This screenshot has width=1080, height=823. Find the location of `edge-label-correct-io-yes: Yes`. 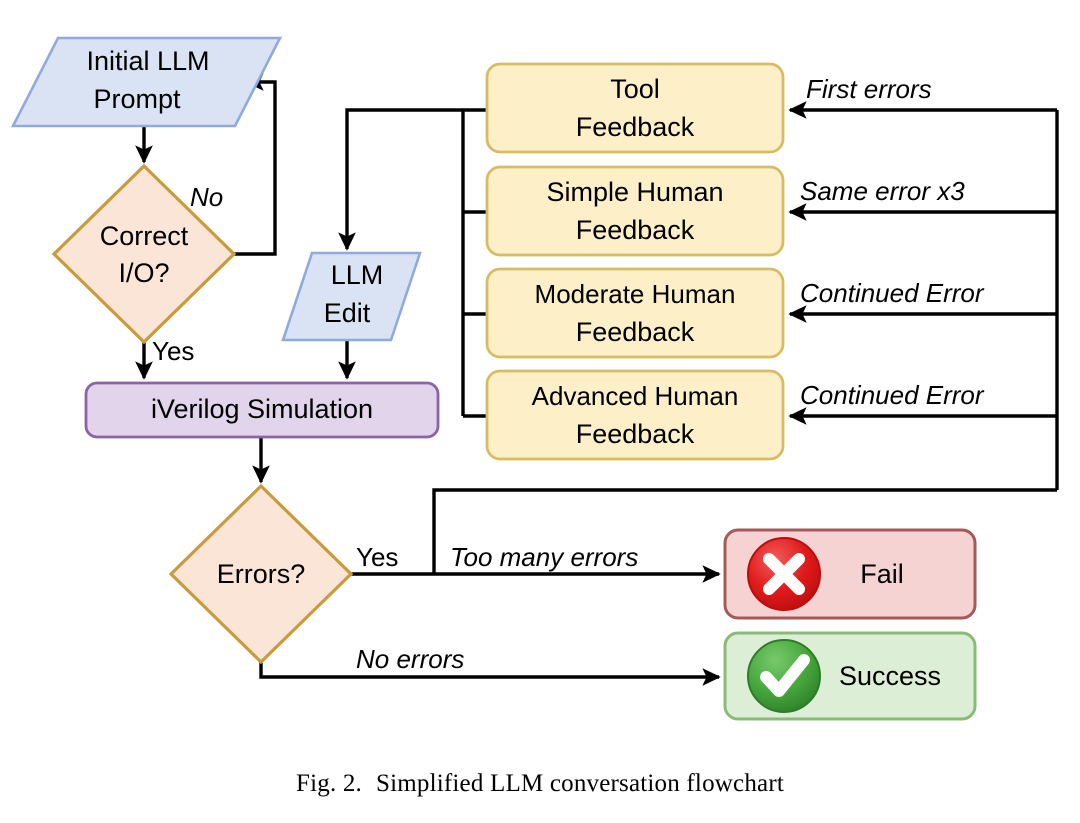

edge-label-correct-io-yes: Yes is located at coordinates (173, 351).